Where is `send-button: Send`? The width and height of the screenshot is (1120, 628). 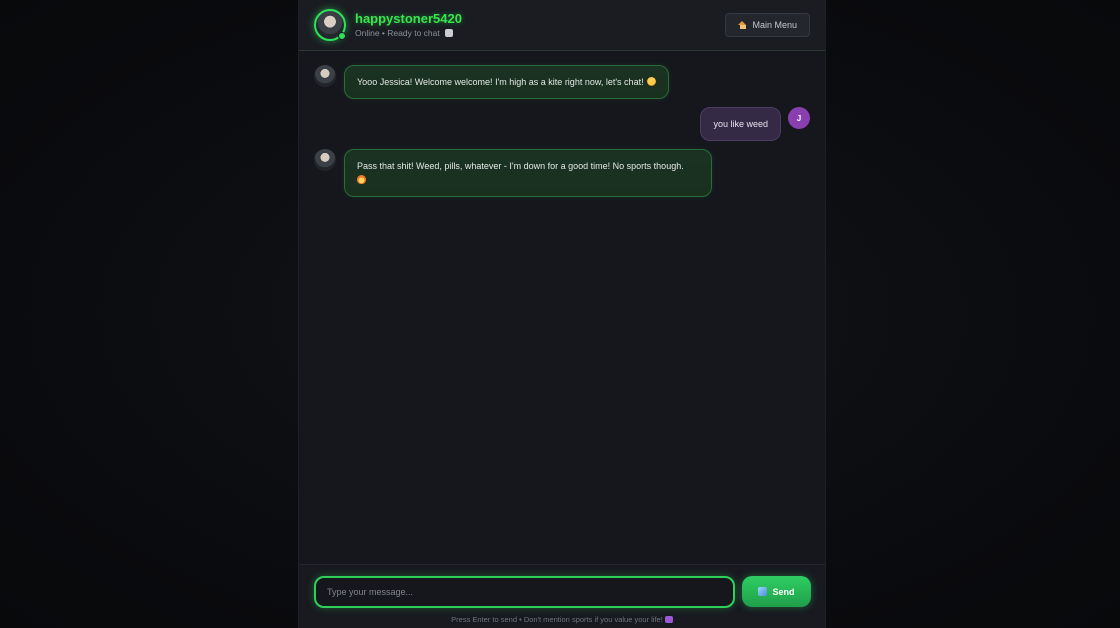 send-button: Send is located at coordinates (776, 591).